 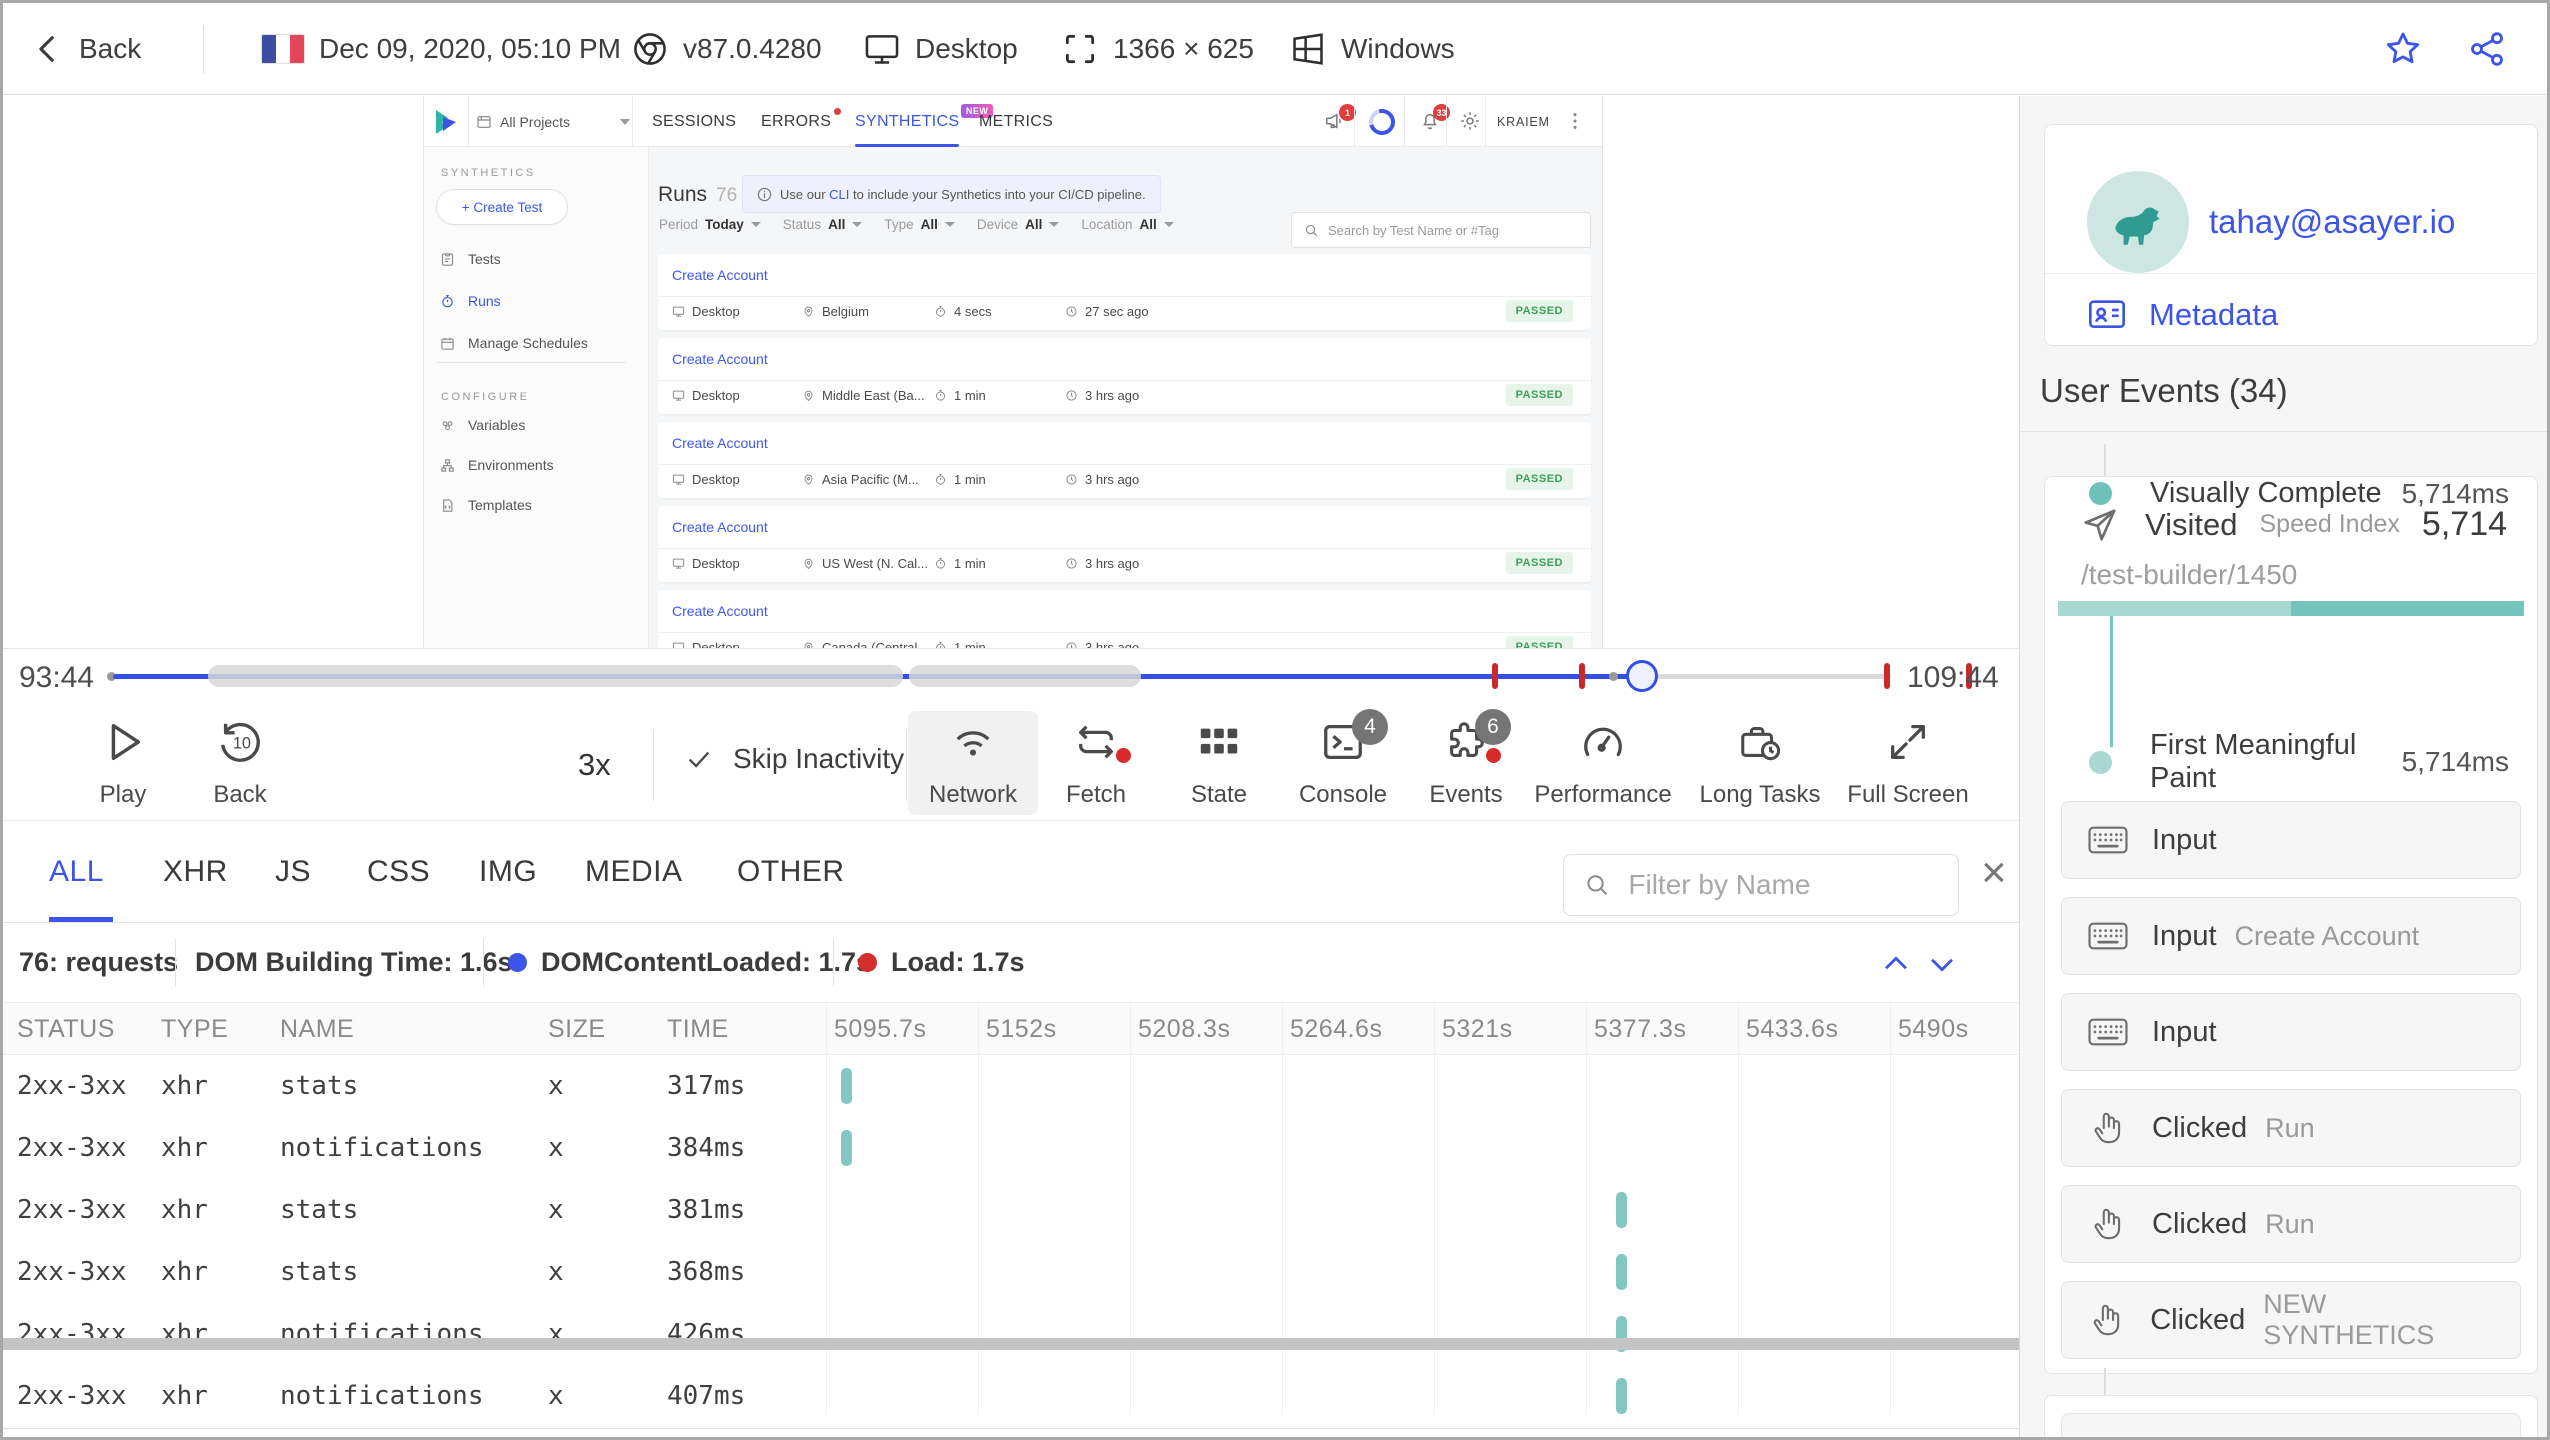 I want to click on session-country: Dec 09, 2020, 05:10 PM, so click(x=441, y=49).